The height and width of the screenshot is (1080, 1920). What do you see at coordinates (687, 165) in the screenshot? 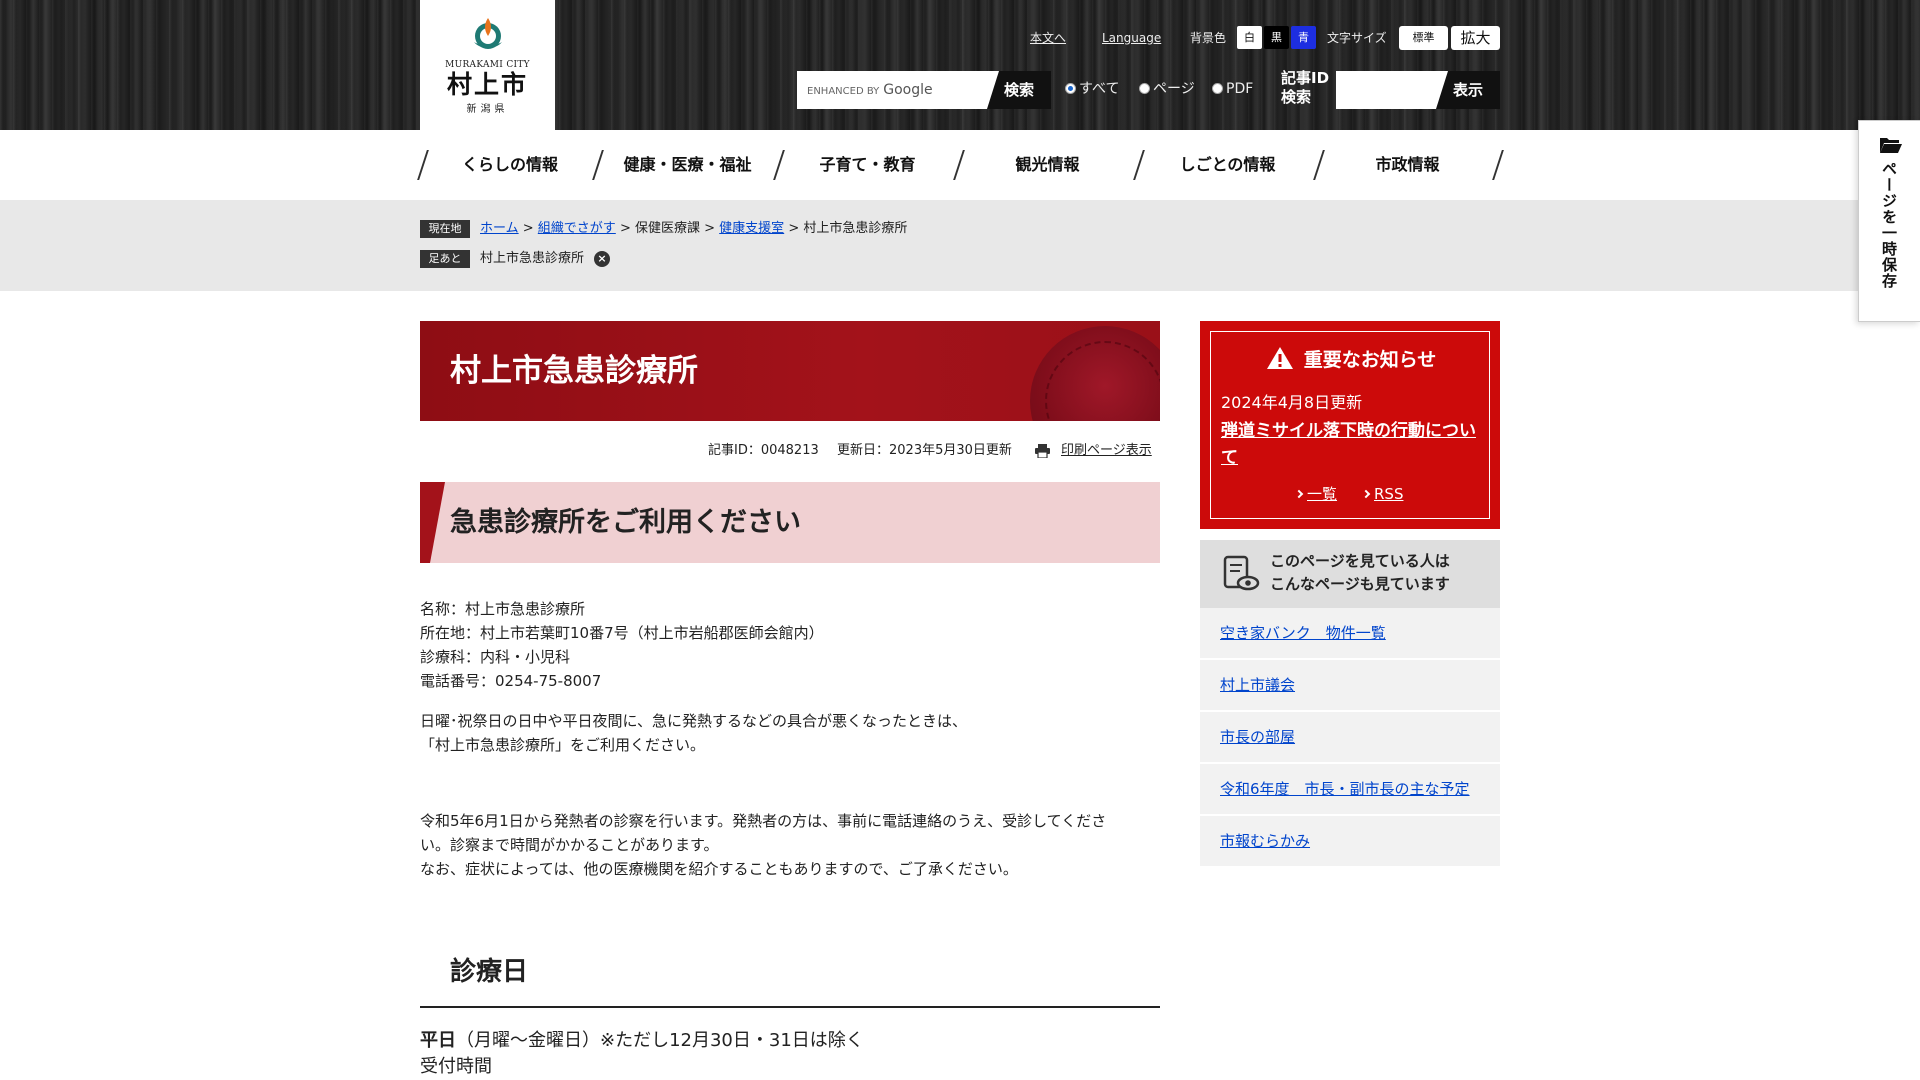
I see `nav-item-health: 健康・医療・福祉` at bounding box center [687, 165].